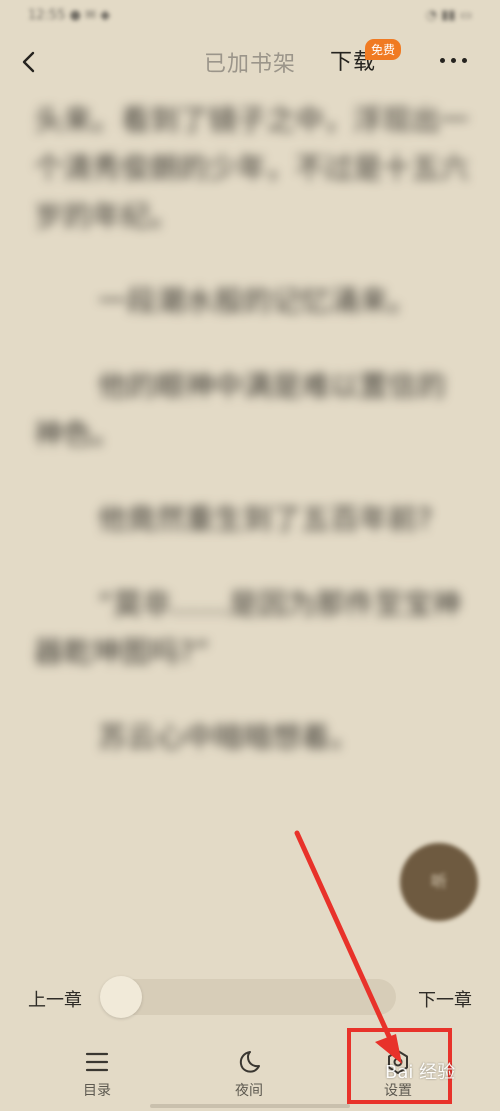 Image resolution: width=500 pixels, height=1111 pixels. Describe the element at coordinates (69, 15) in the screenshot. I see `status-time: 12:55 ● ✉ ◆` at that location.